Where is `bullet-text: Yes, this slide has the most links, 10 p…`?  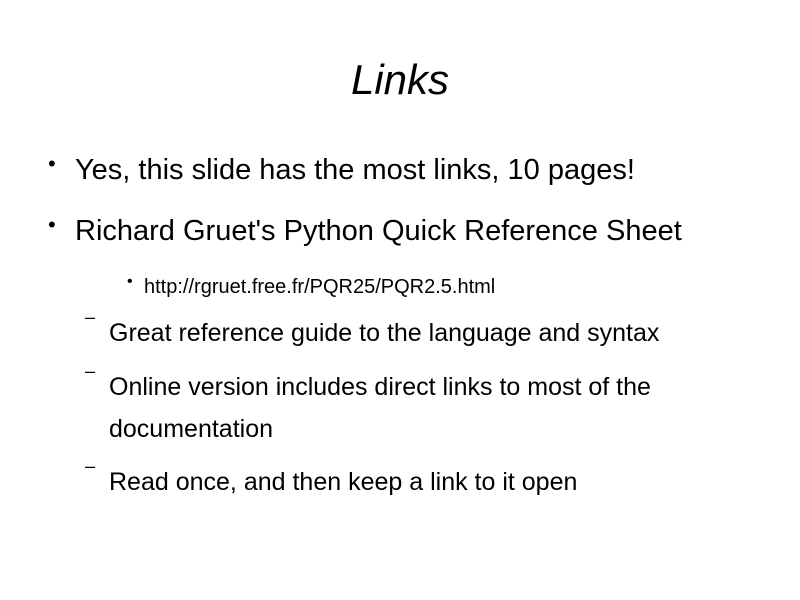 bullet-text: Yes, this slide has the most links, 10 p… is located at coordinates (355, 170).